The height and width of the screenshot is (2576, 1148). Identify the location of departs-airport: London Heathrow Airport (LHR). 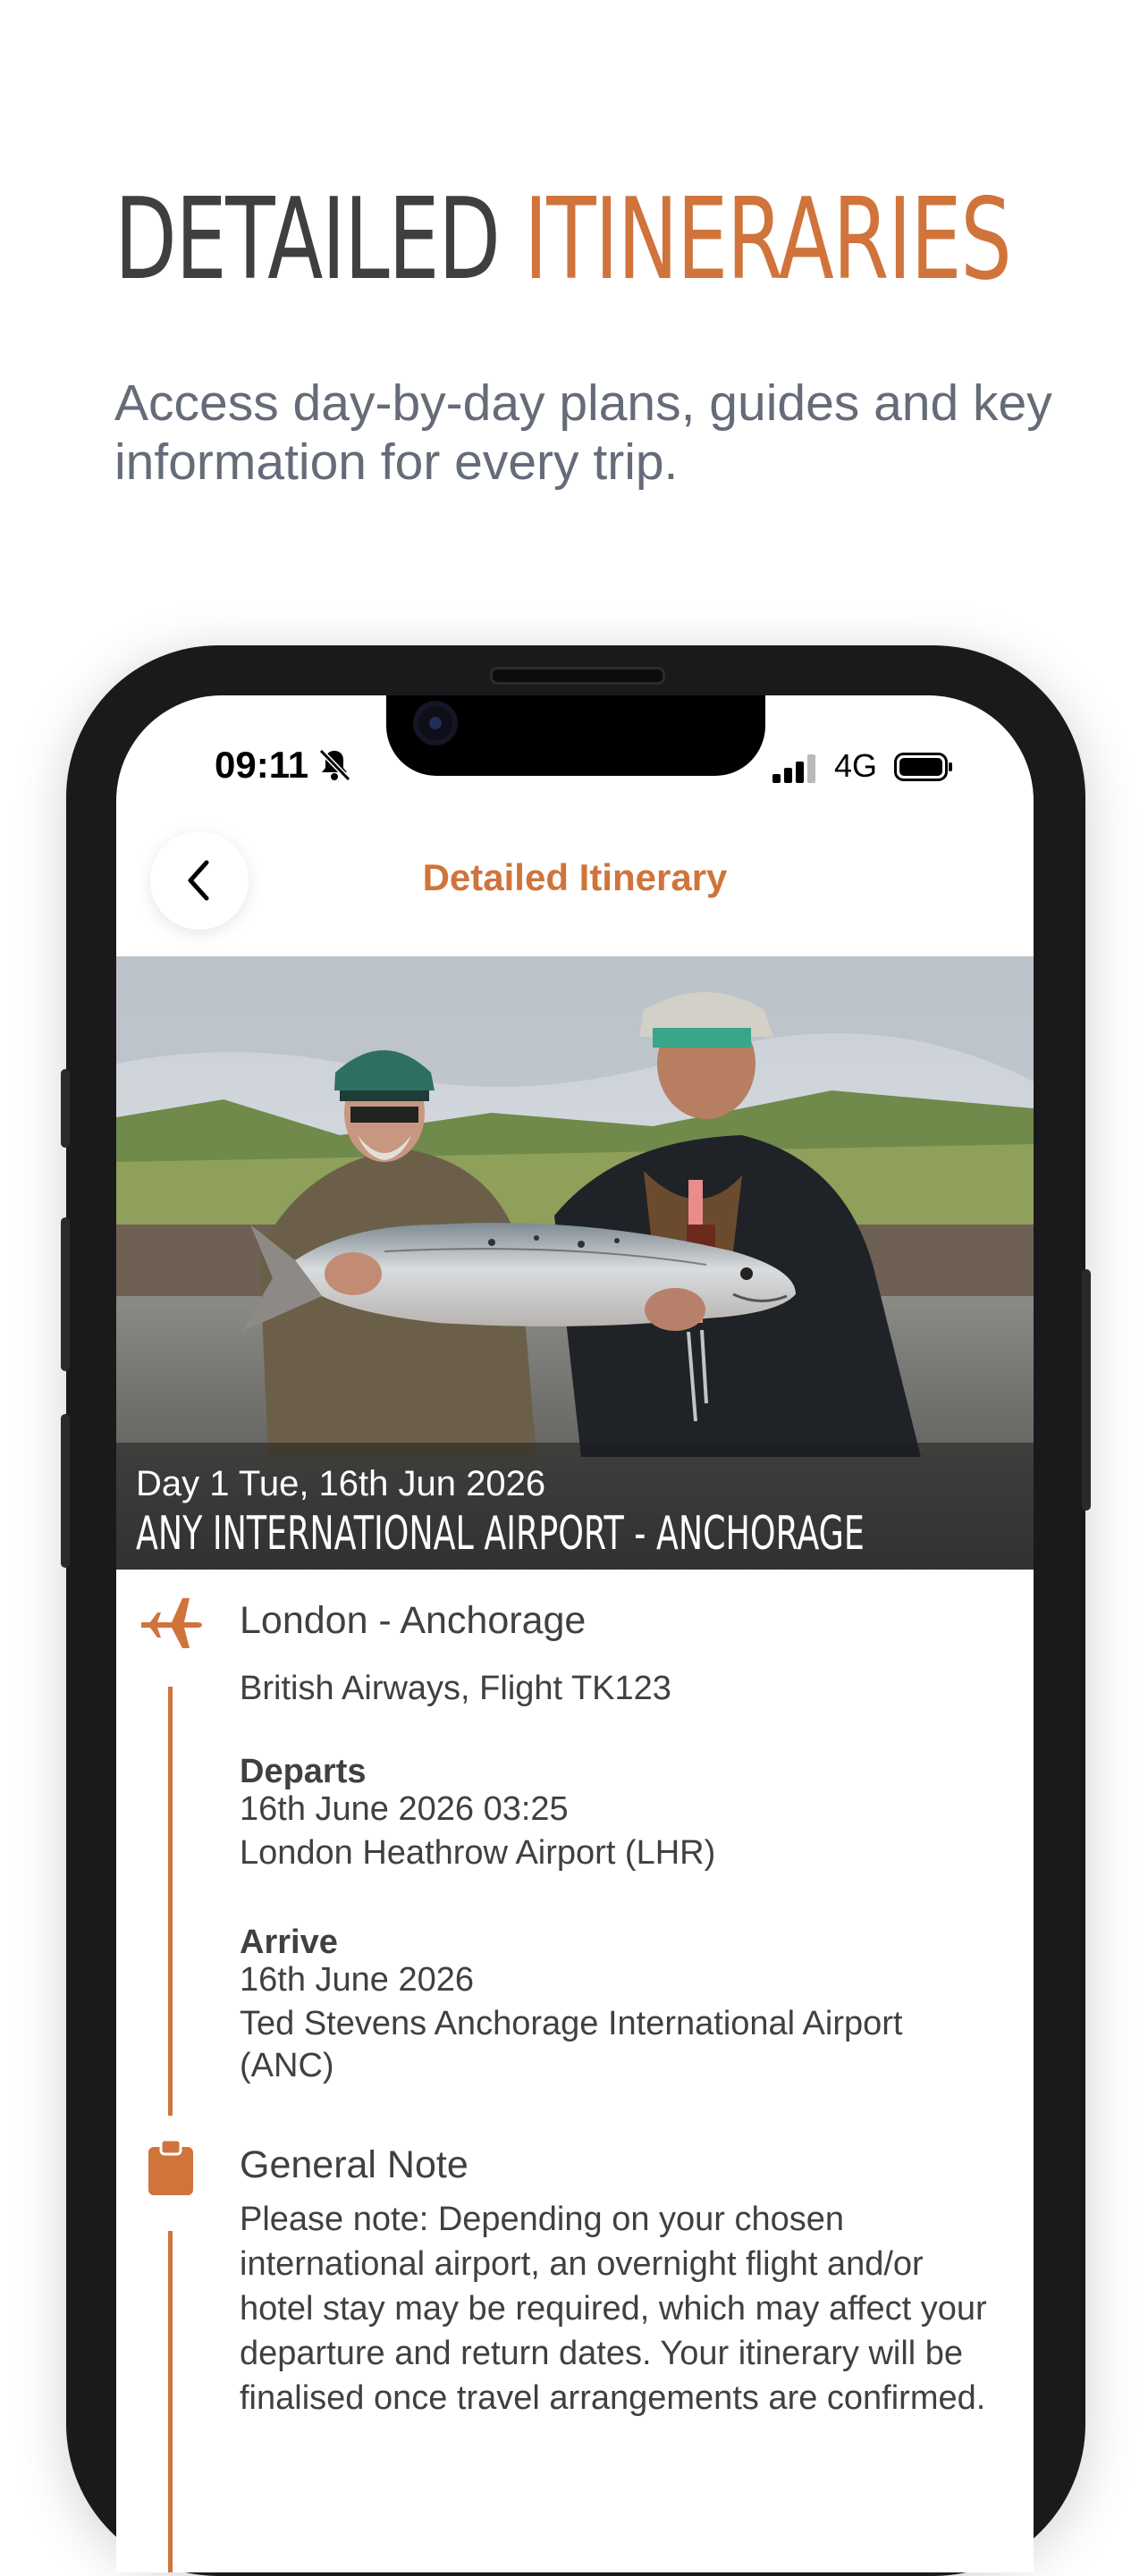
(478, 1853).